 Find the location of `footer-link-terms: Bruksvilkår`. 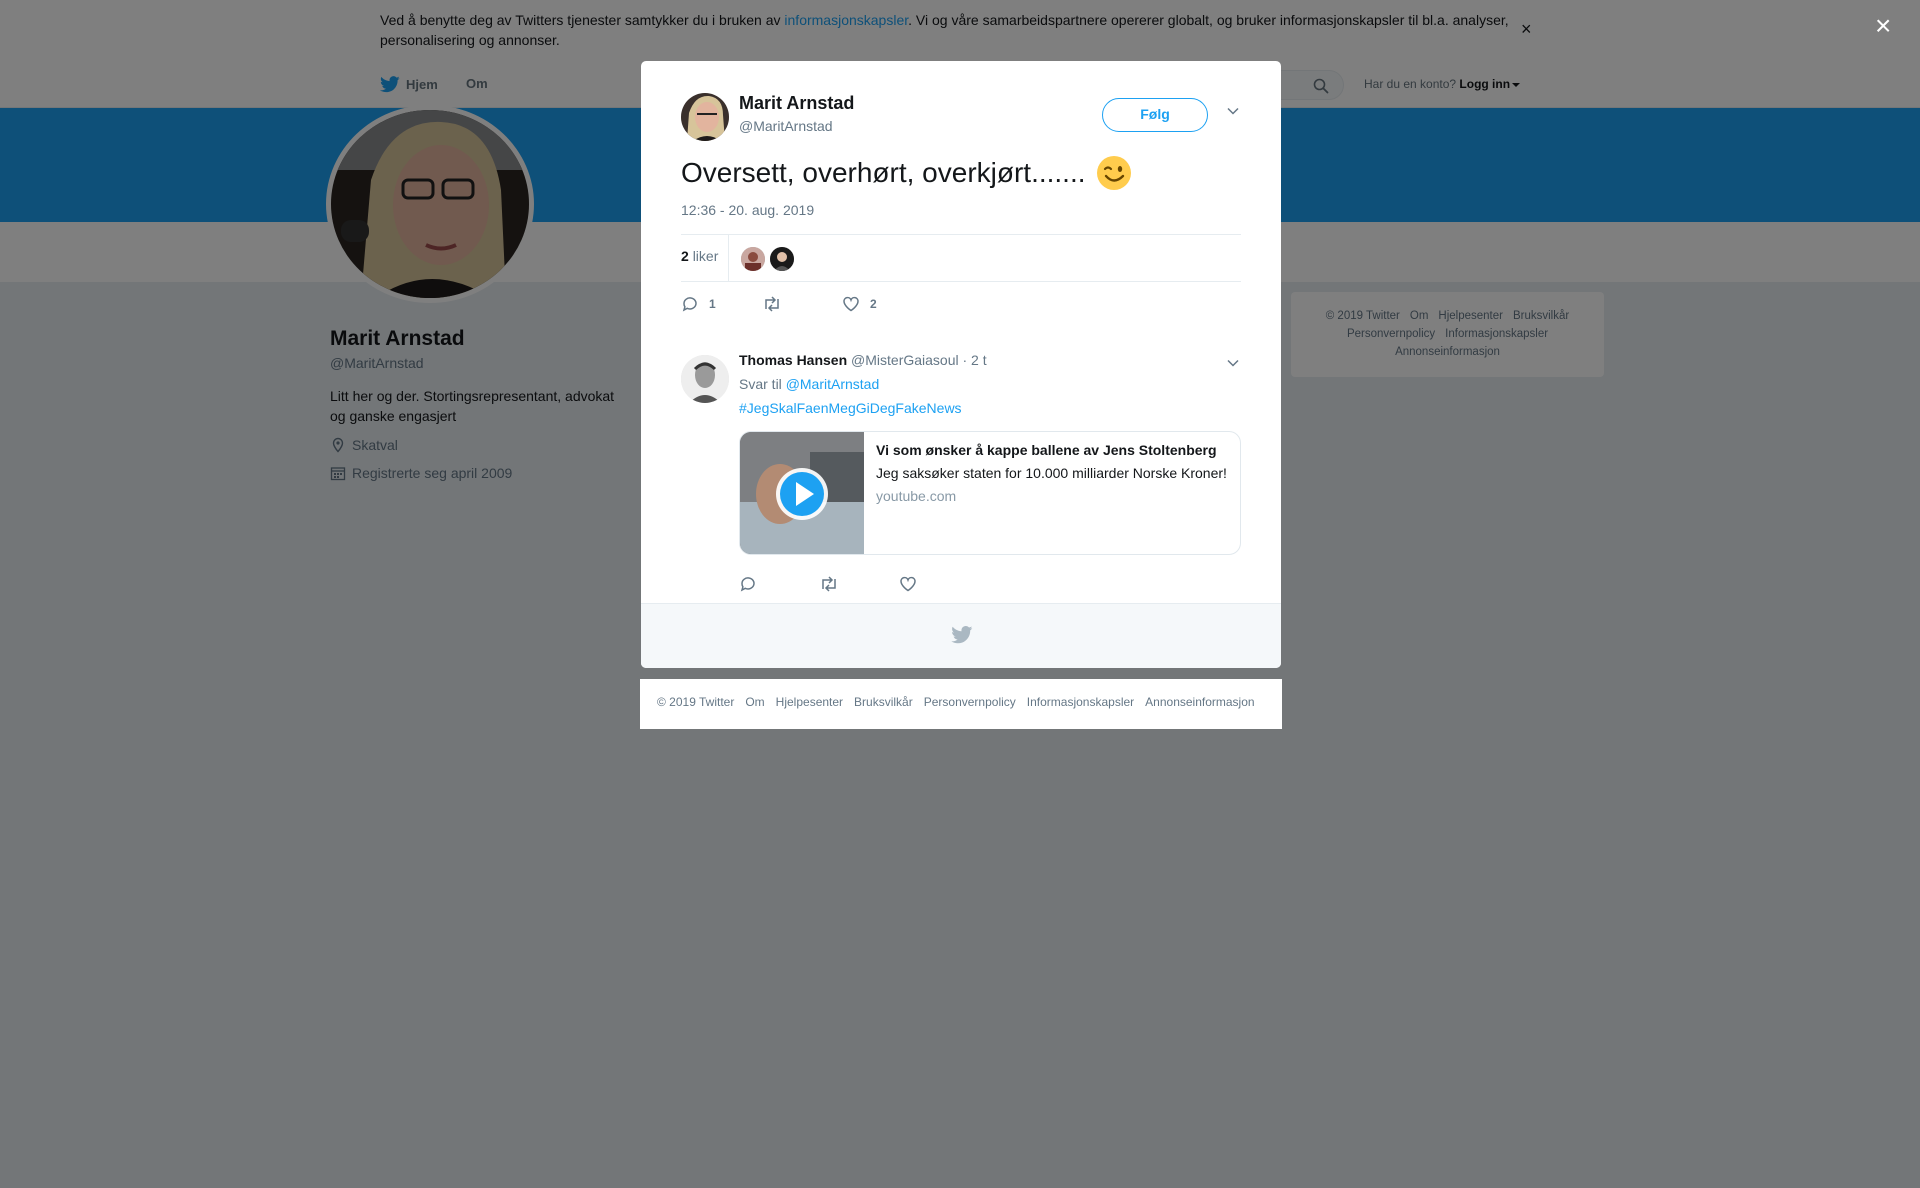

footer-link-terms: Bruksvilkår is located at coordinates (883, 702).